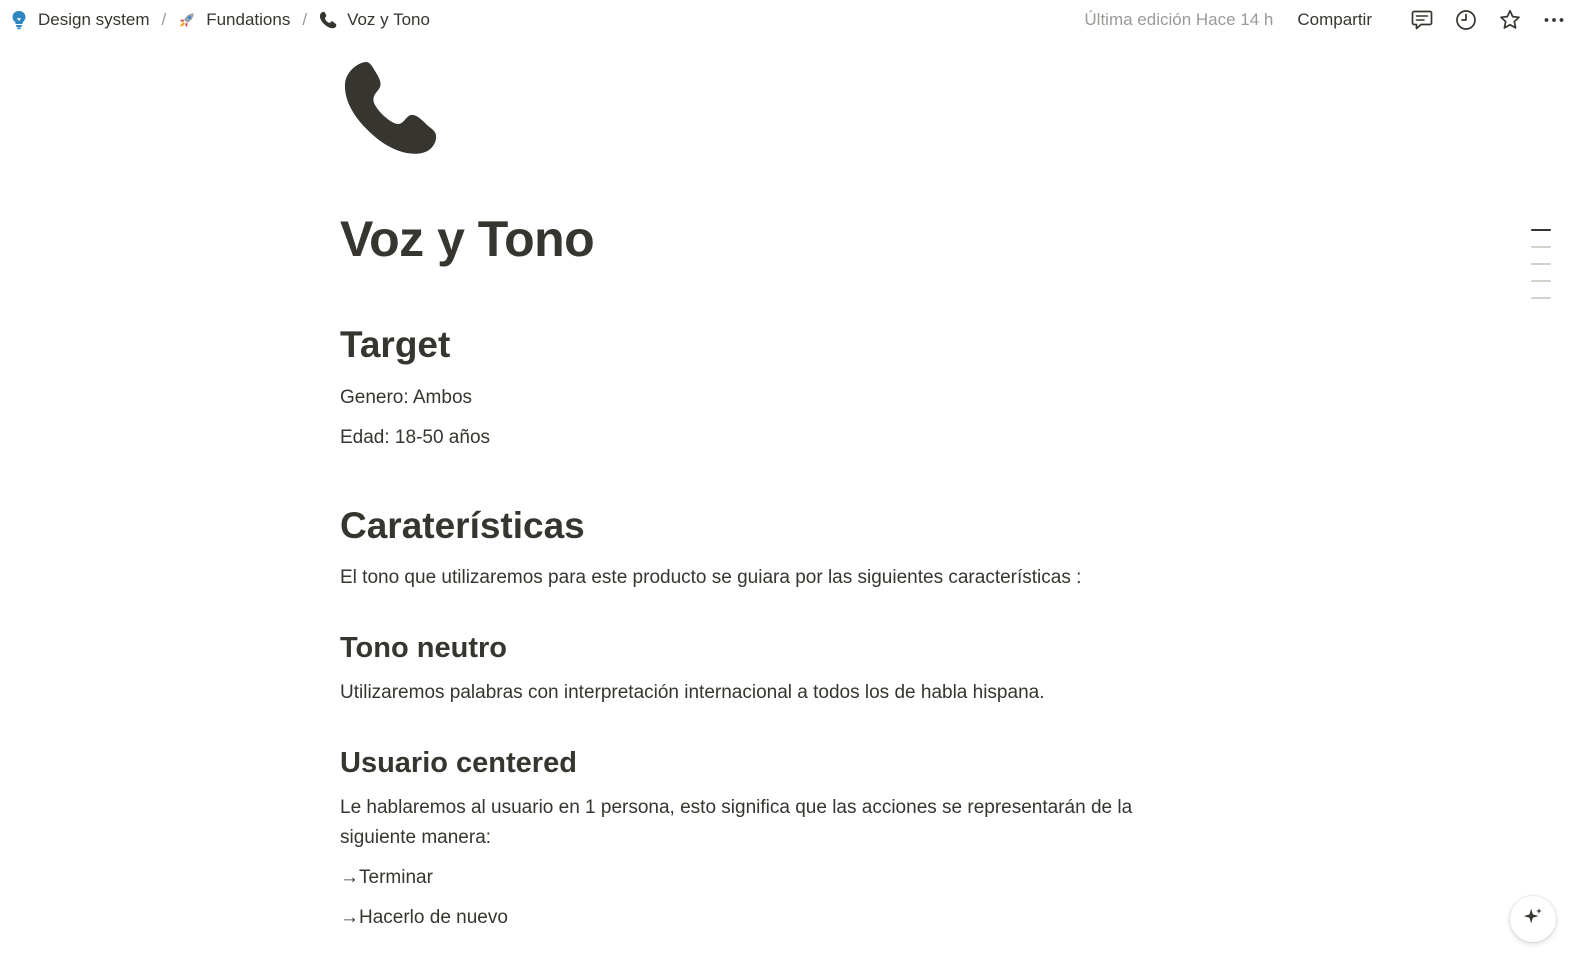  What do you see at coordinates (395, 345) in the screenshot?
I see `heading-target: Target` at bounding box center [395, 345].